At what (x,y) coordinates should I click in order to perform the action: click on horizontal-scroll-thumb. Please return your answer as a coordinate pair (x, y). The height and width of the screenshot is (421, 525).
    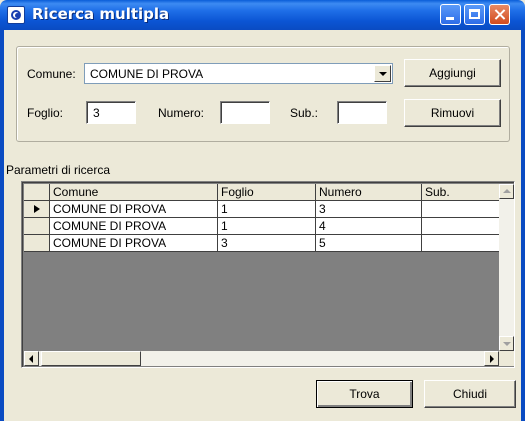
    Looking at the image, I should click on (91, 358).